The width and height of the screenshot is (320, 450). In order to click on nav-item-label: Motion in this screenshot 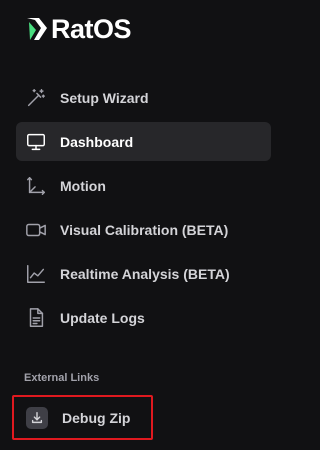, I will do `click(83, 185)`.